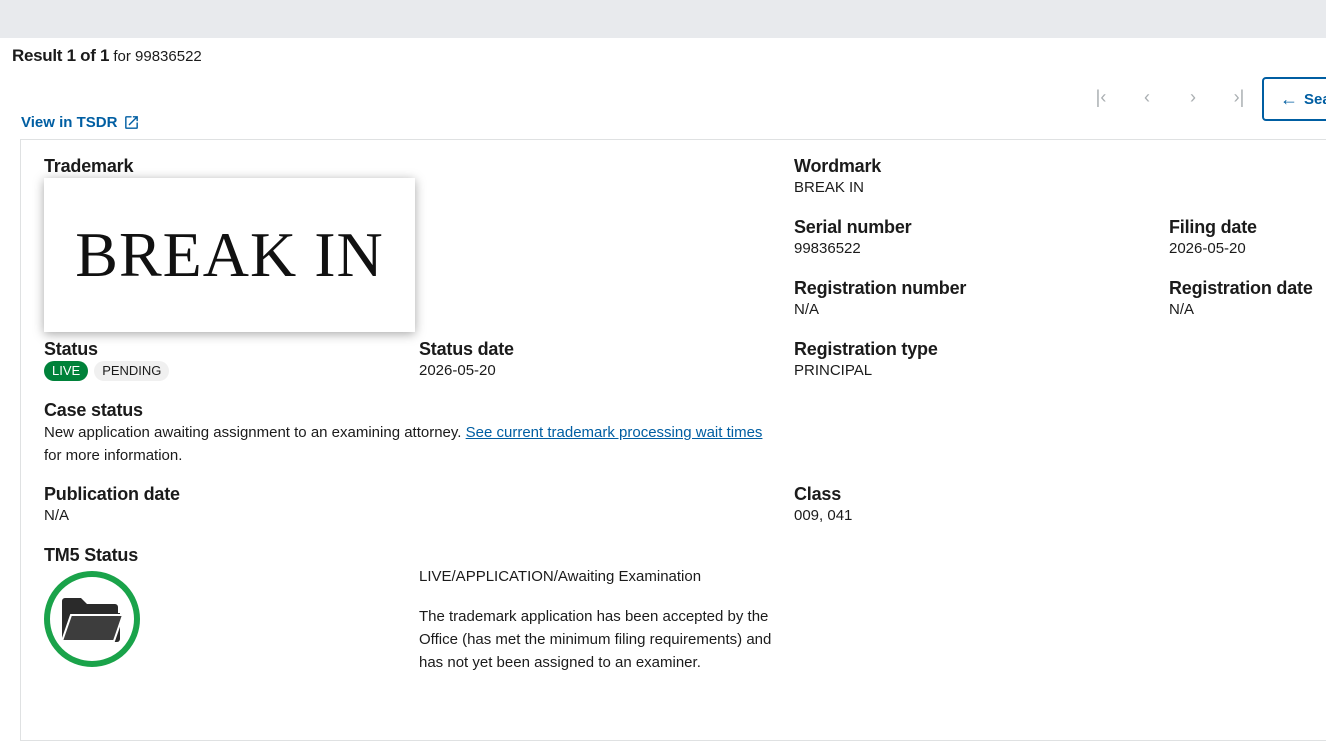 The height and width of the screenshot is (741, 1326). I want to click on status-badge-live: LIVE, so click(66, 371).